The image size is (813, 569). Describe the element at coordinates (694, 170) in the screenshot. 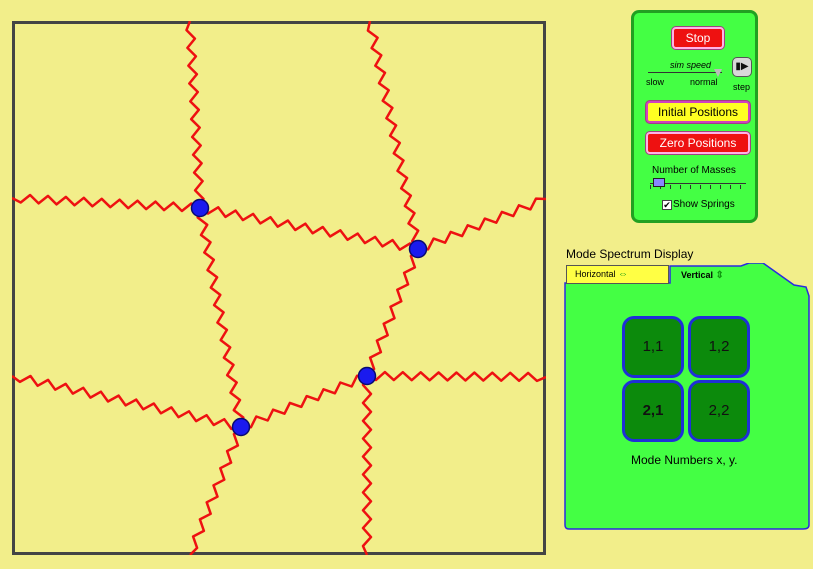

I see `number-of-masses-label: Number of Masses` at that location.